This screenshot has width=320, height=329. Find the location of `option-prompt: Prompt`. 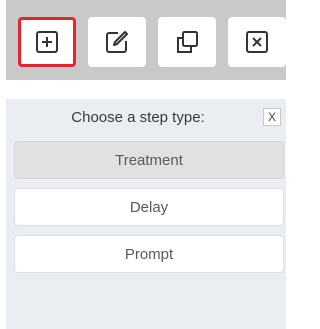

option-prompt: Prompt is located at coordinates (149, 254).